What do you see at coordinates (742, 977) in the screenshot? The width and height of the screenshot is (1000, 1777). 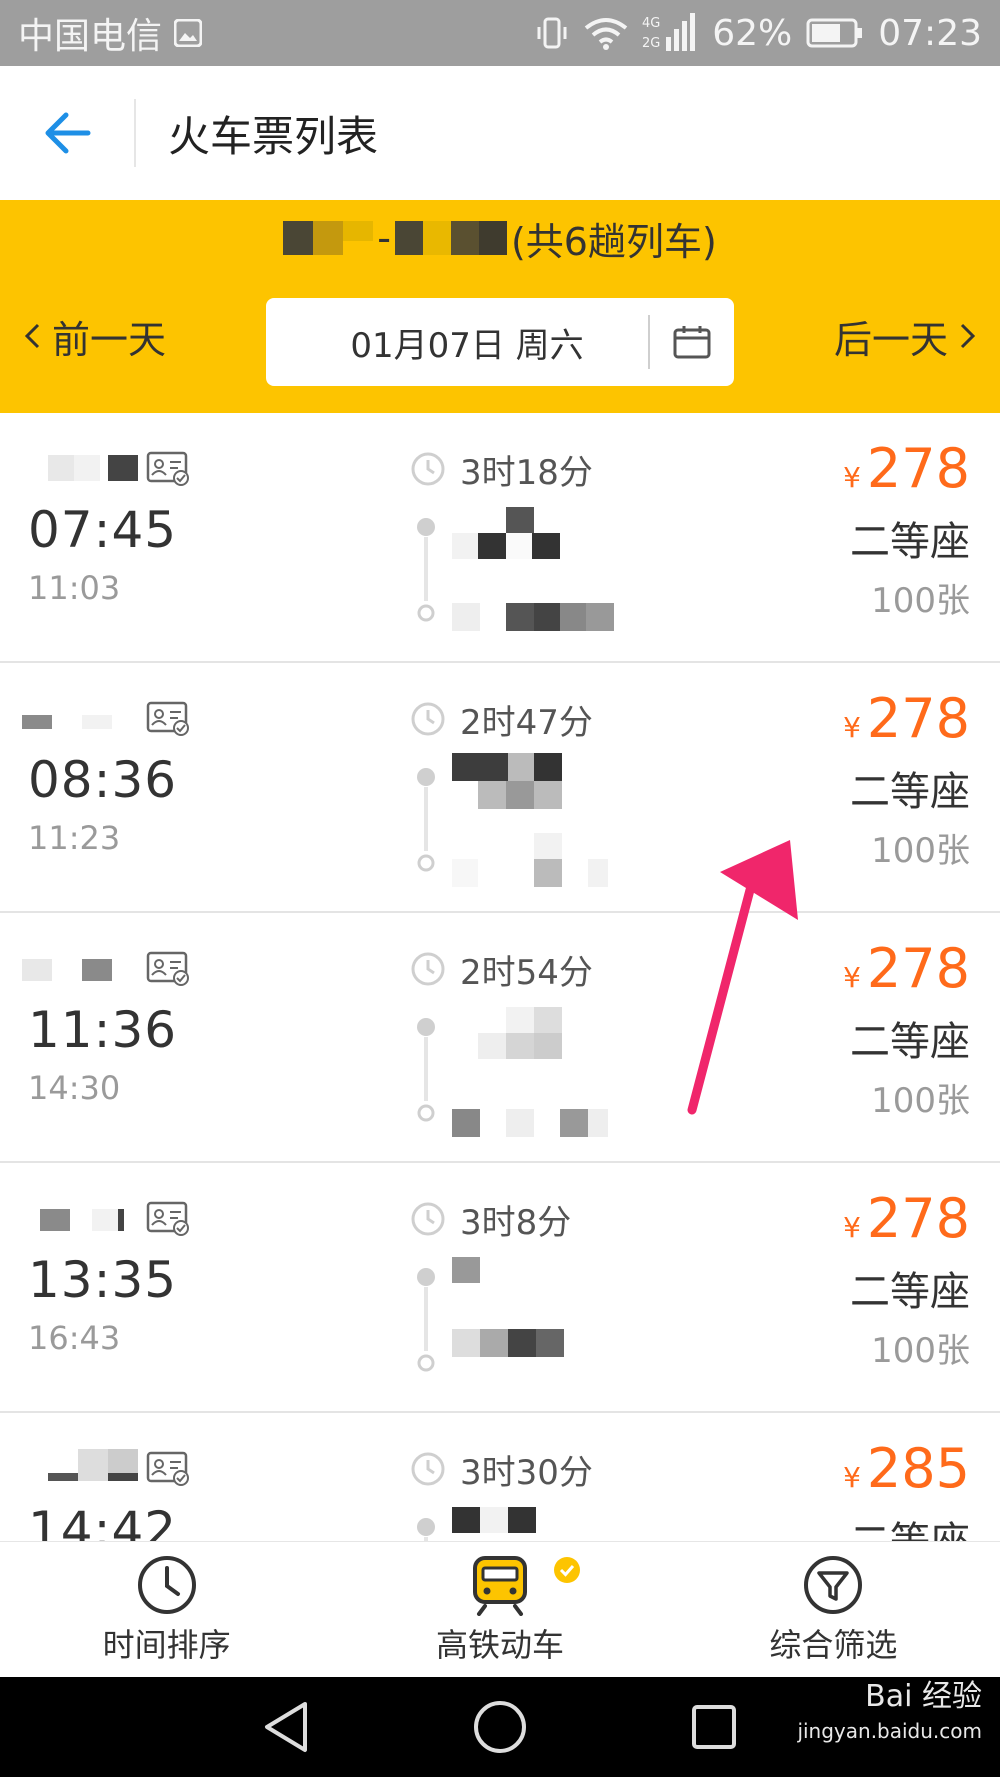 I see `annotation-arrow-icon` at bounding box center [742, 977].